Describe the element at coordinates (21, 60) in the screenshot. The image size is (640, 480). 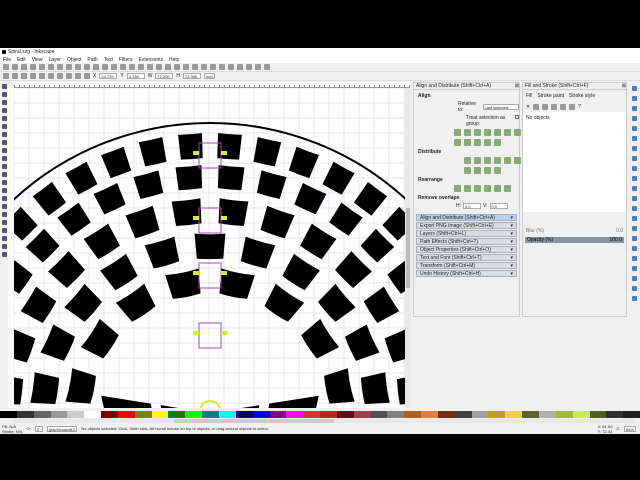
I see `menu-edit: Edit` at that location.